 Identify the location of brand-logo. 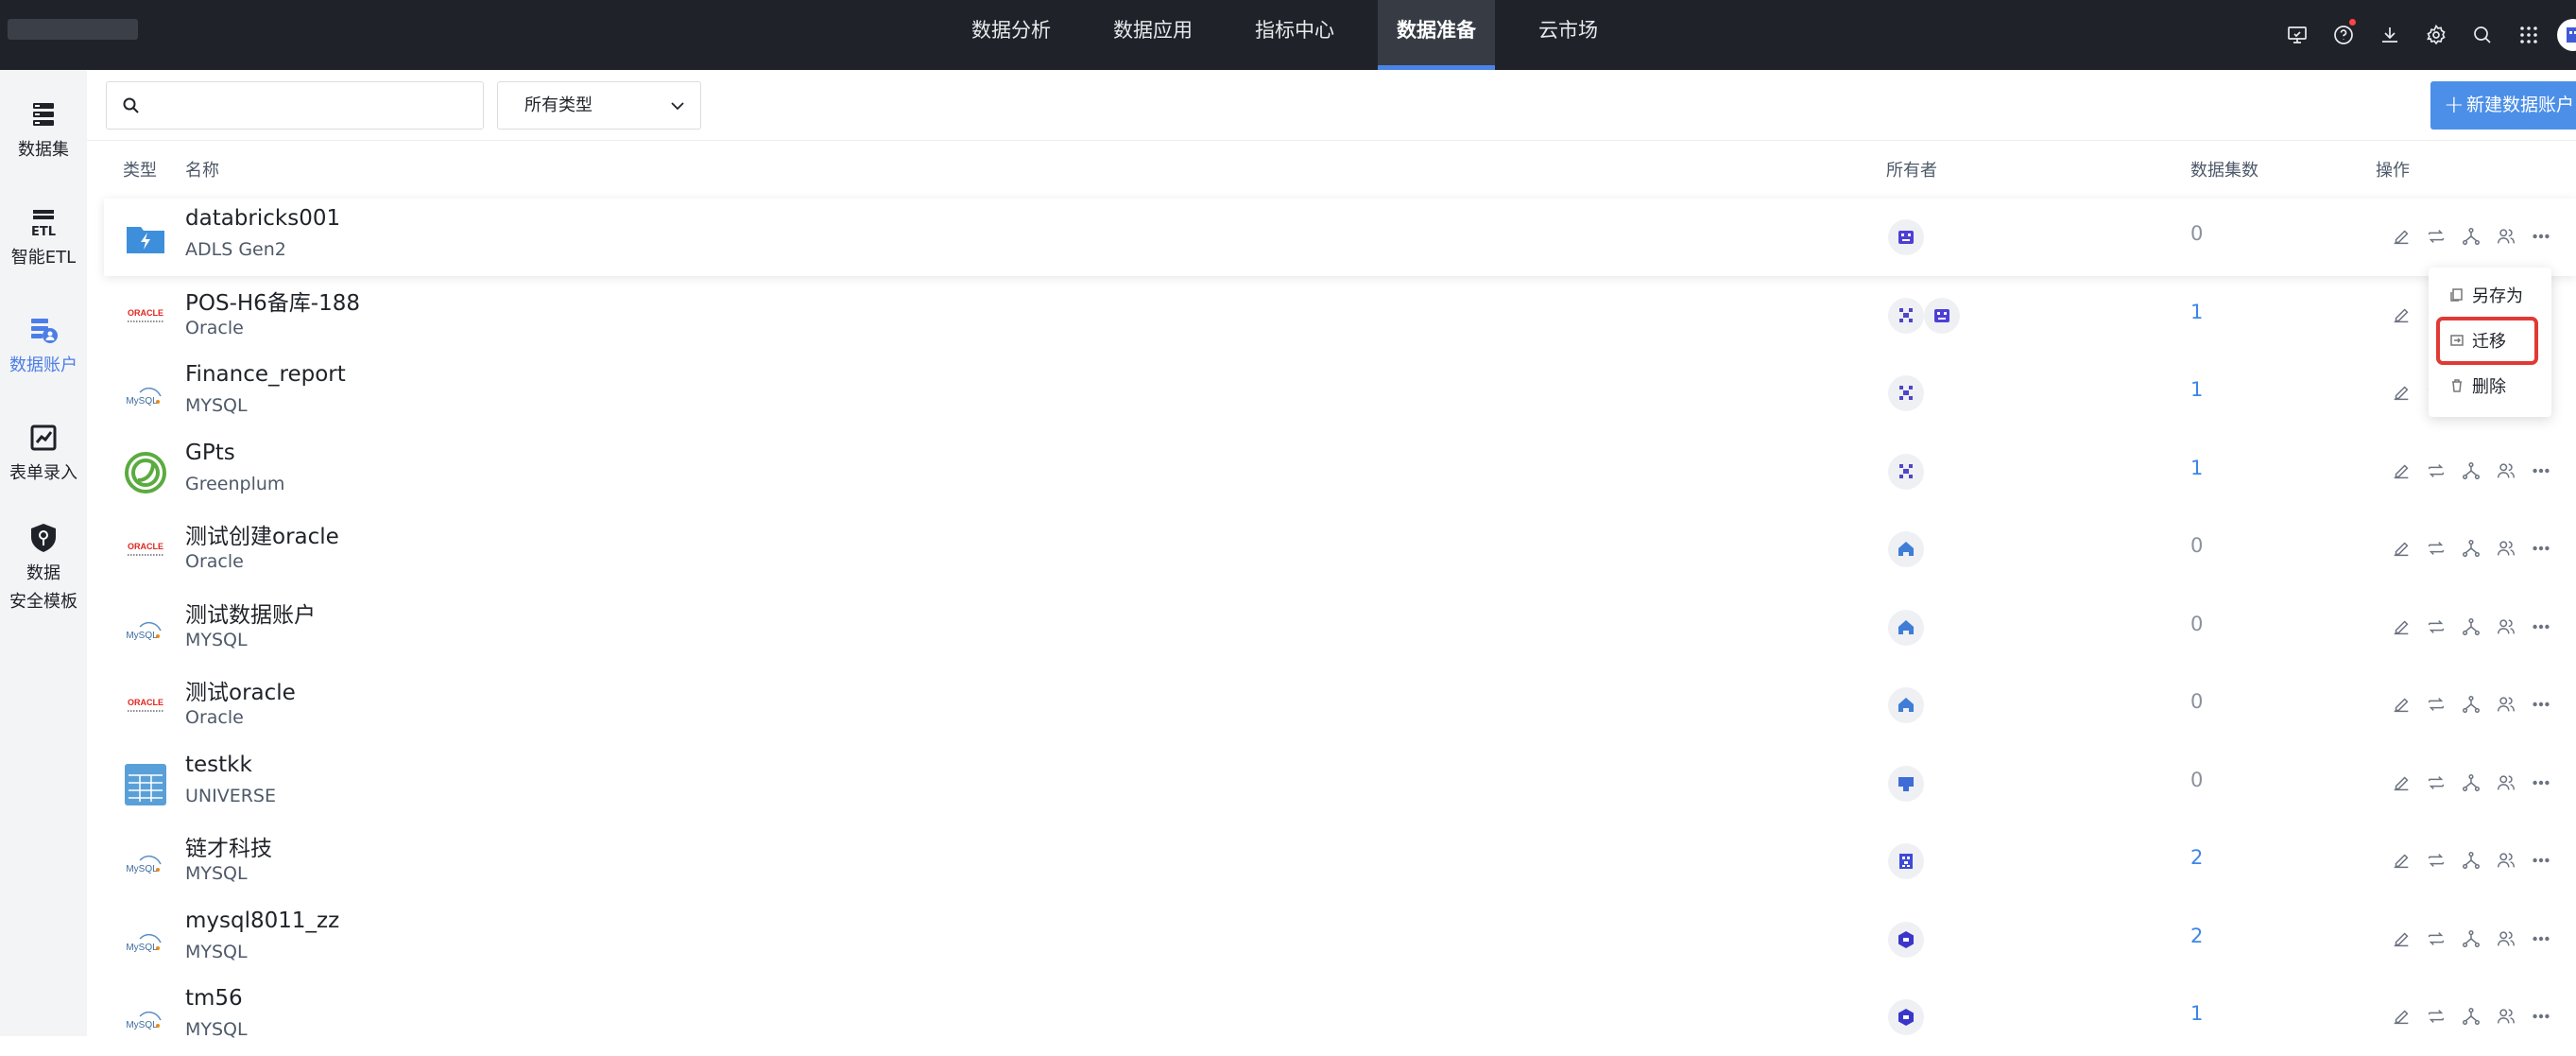
(73, 30).